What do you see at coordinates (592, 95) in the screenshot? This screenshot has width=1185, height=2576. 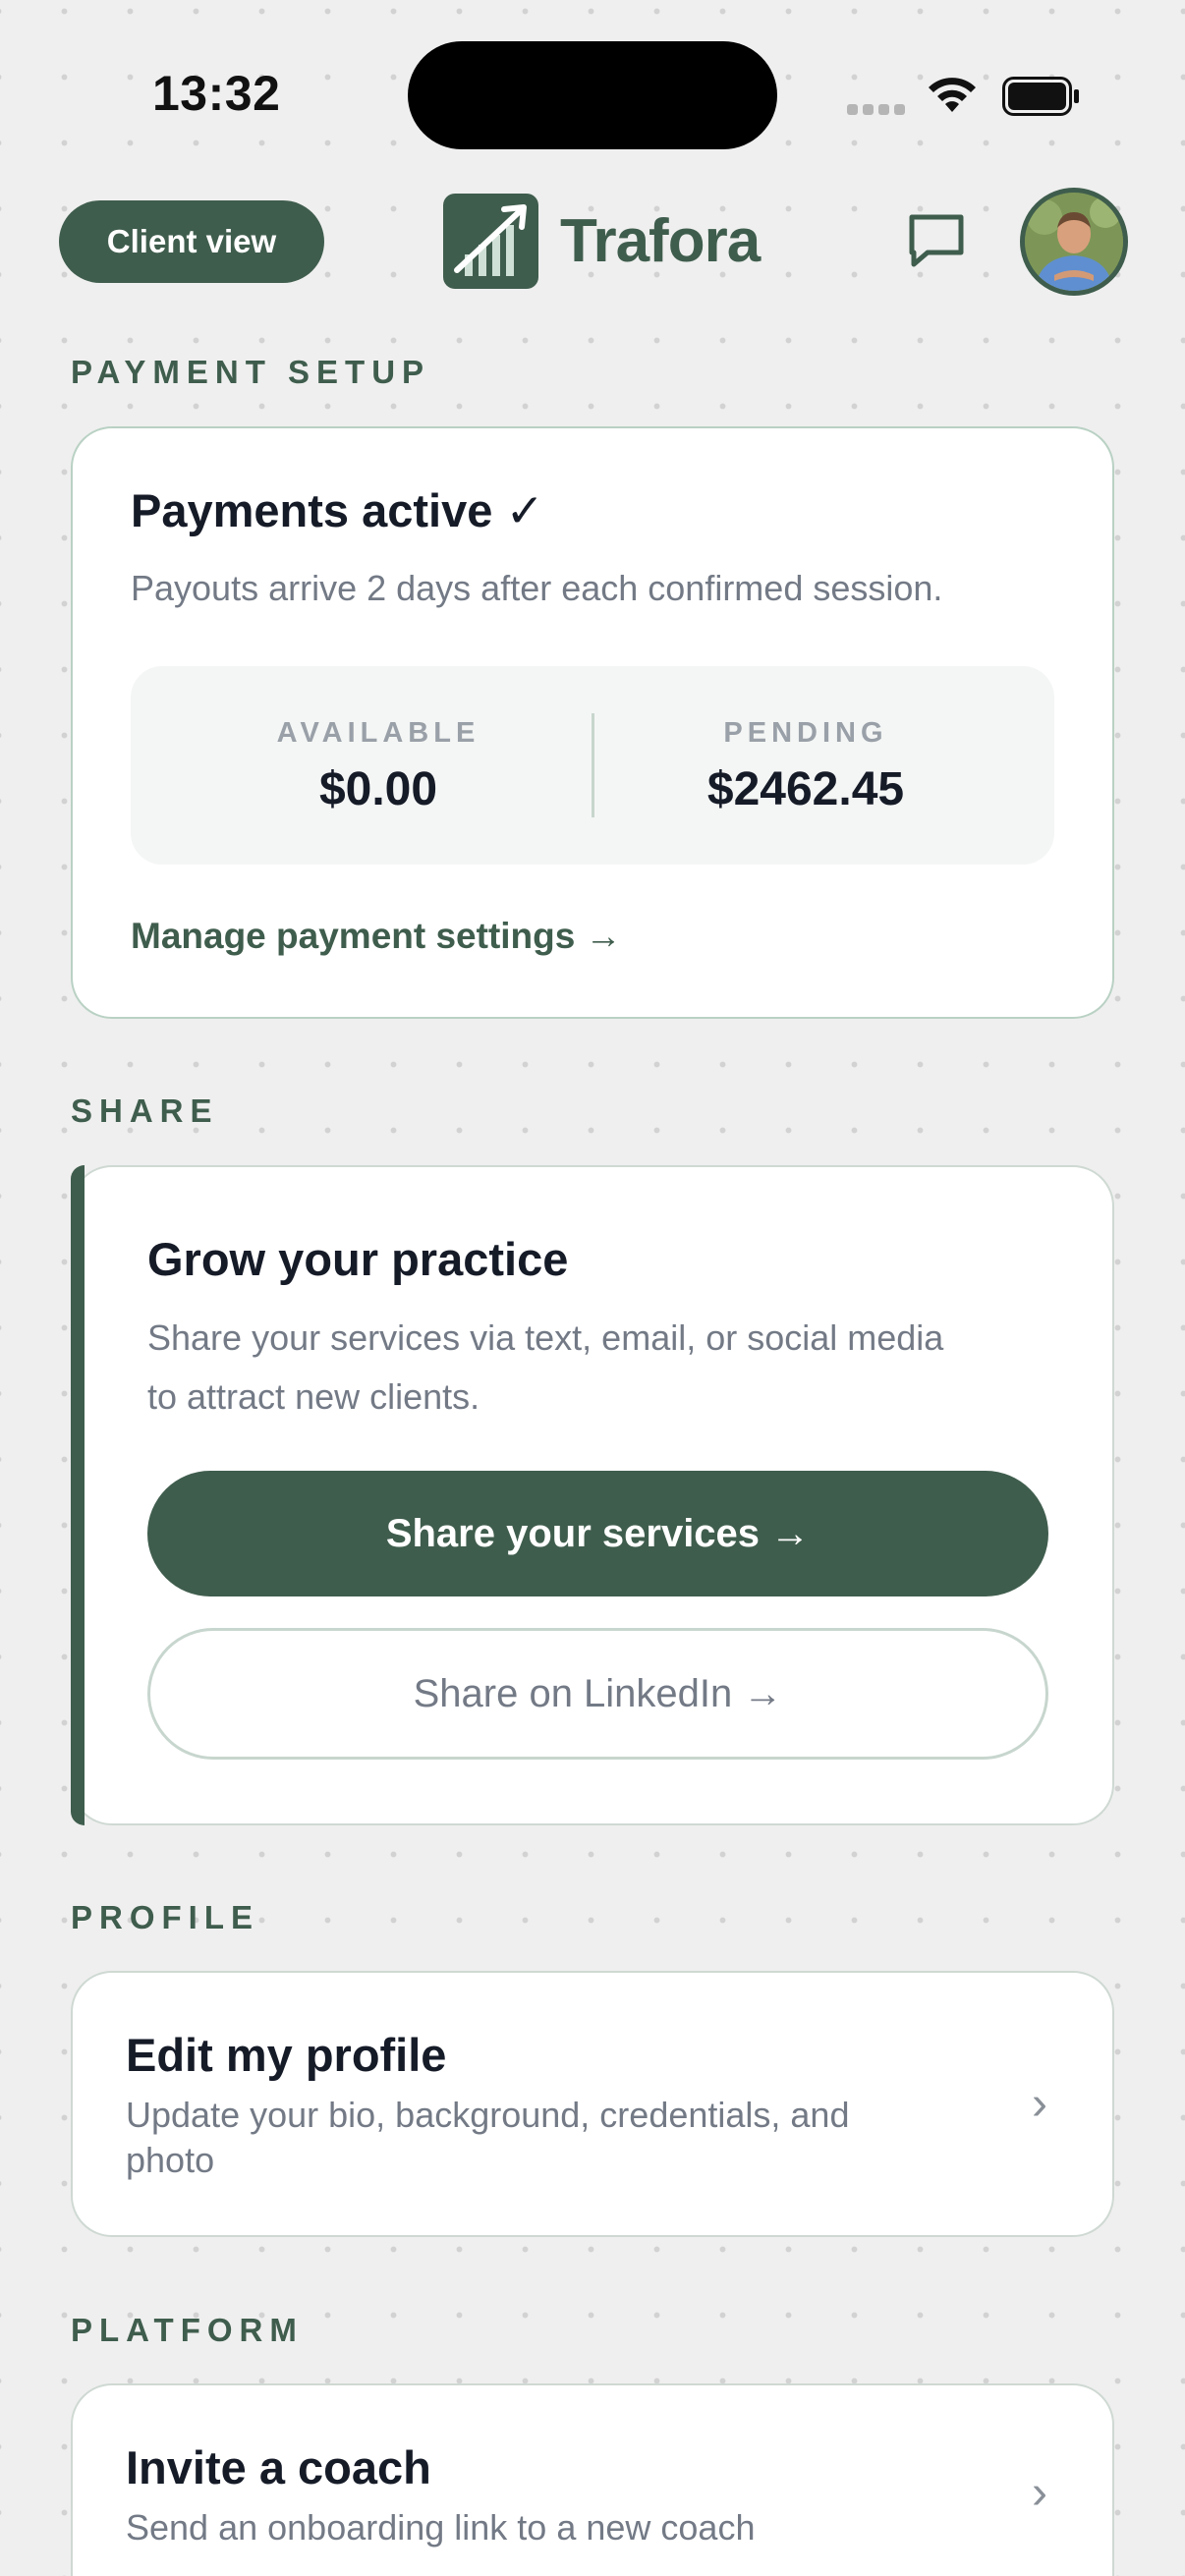 I see `dynamic-island` at bounding box center [592, 95].